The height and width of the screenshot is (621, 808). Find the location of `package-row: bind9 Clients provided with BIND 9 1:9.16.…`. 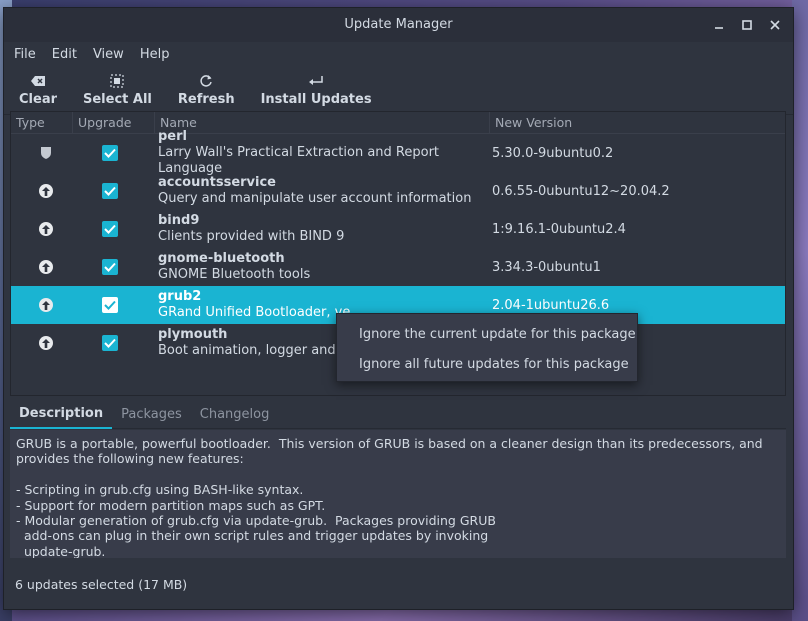

package-row: bind9 Clients provided with BIND 9 1:9.16.… is located at coordinates (398, 229).